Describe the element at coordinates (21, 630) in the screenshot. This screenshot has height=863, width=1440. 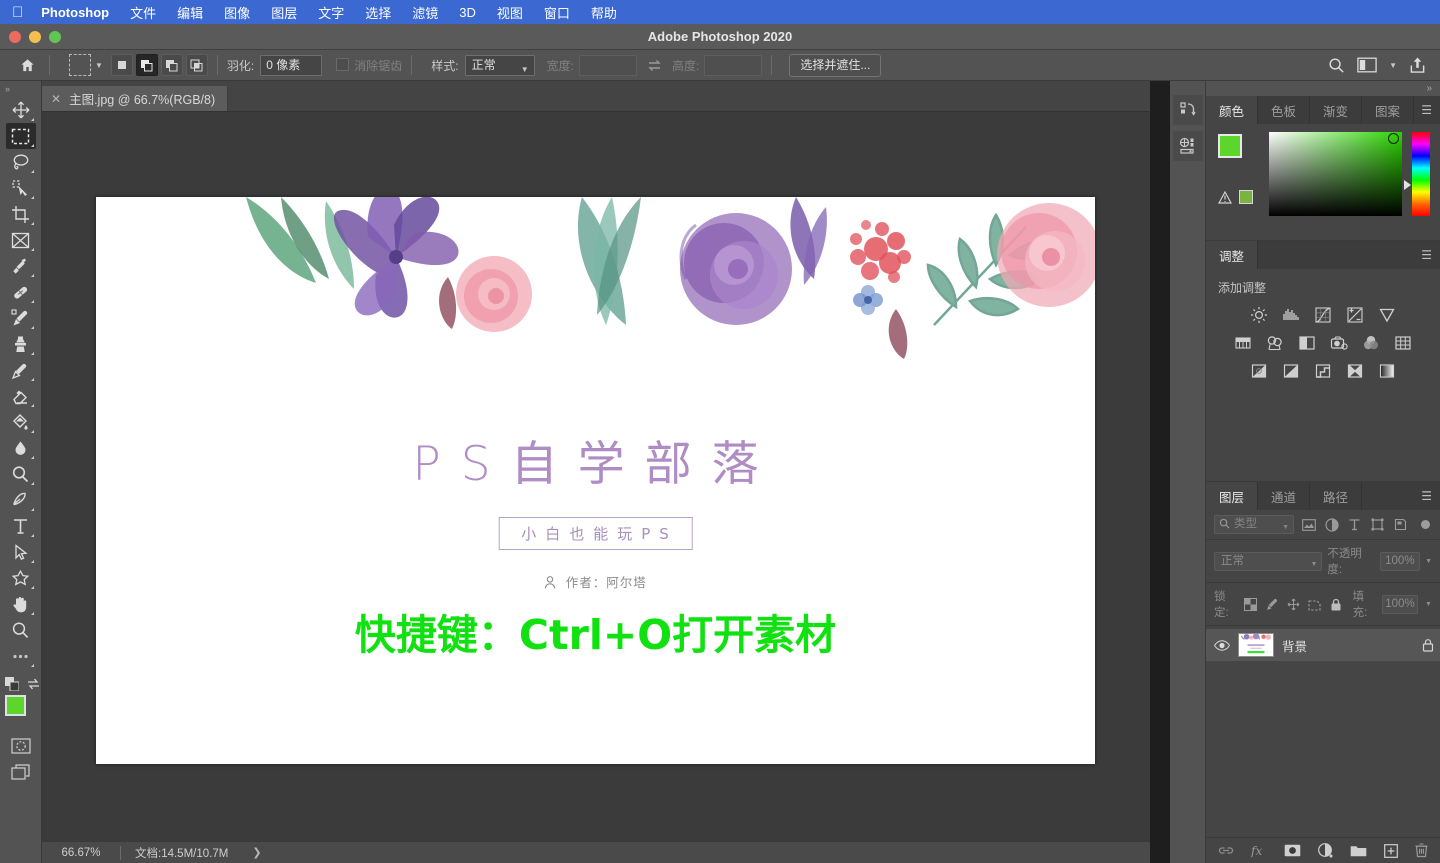
I see `zoom-tool` at that location.